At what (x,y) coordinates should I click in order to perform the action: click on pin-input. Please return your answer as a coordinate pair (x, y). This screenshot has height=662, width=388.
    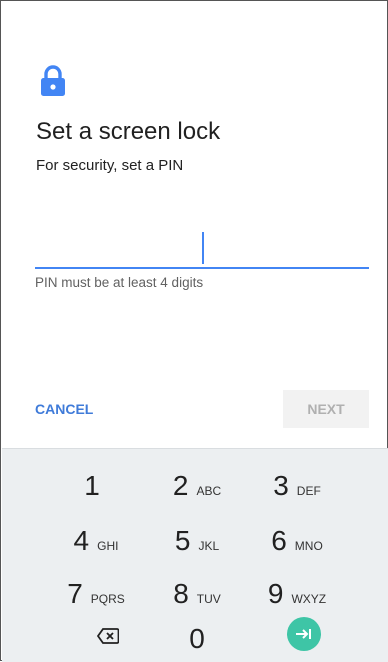
    Looking at the image, I should click on (202, 249).